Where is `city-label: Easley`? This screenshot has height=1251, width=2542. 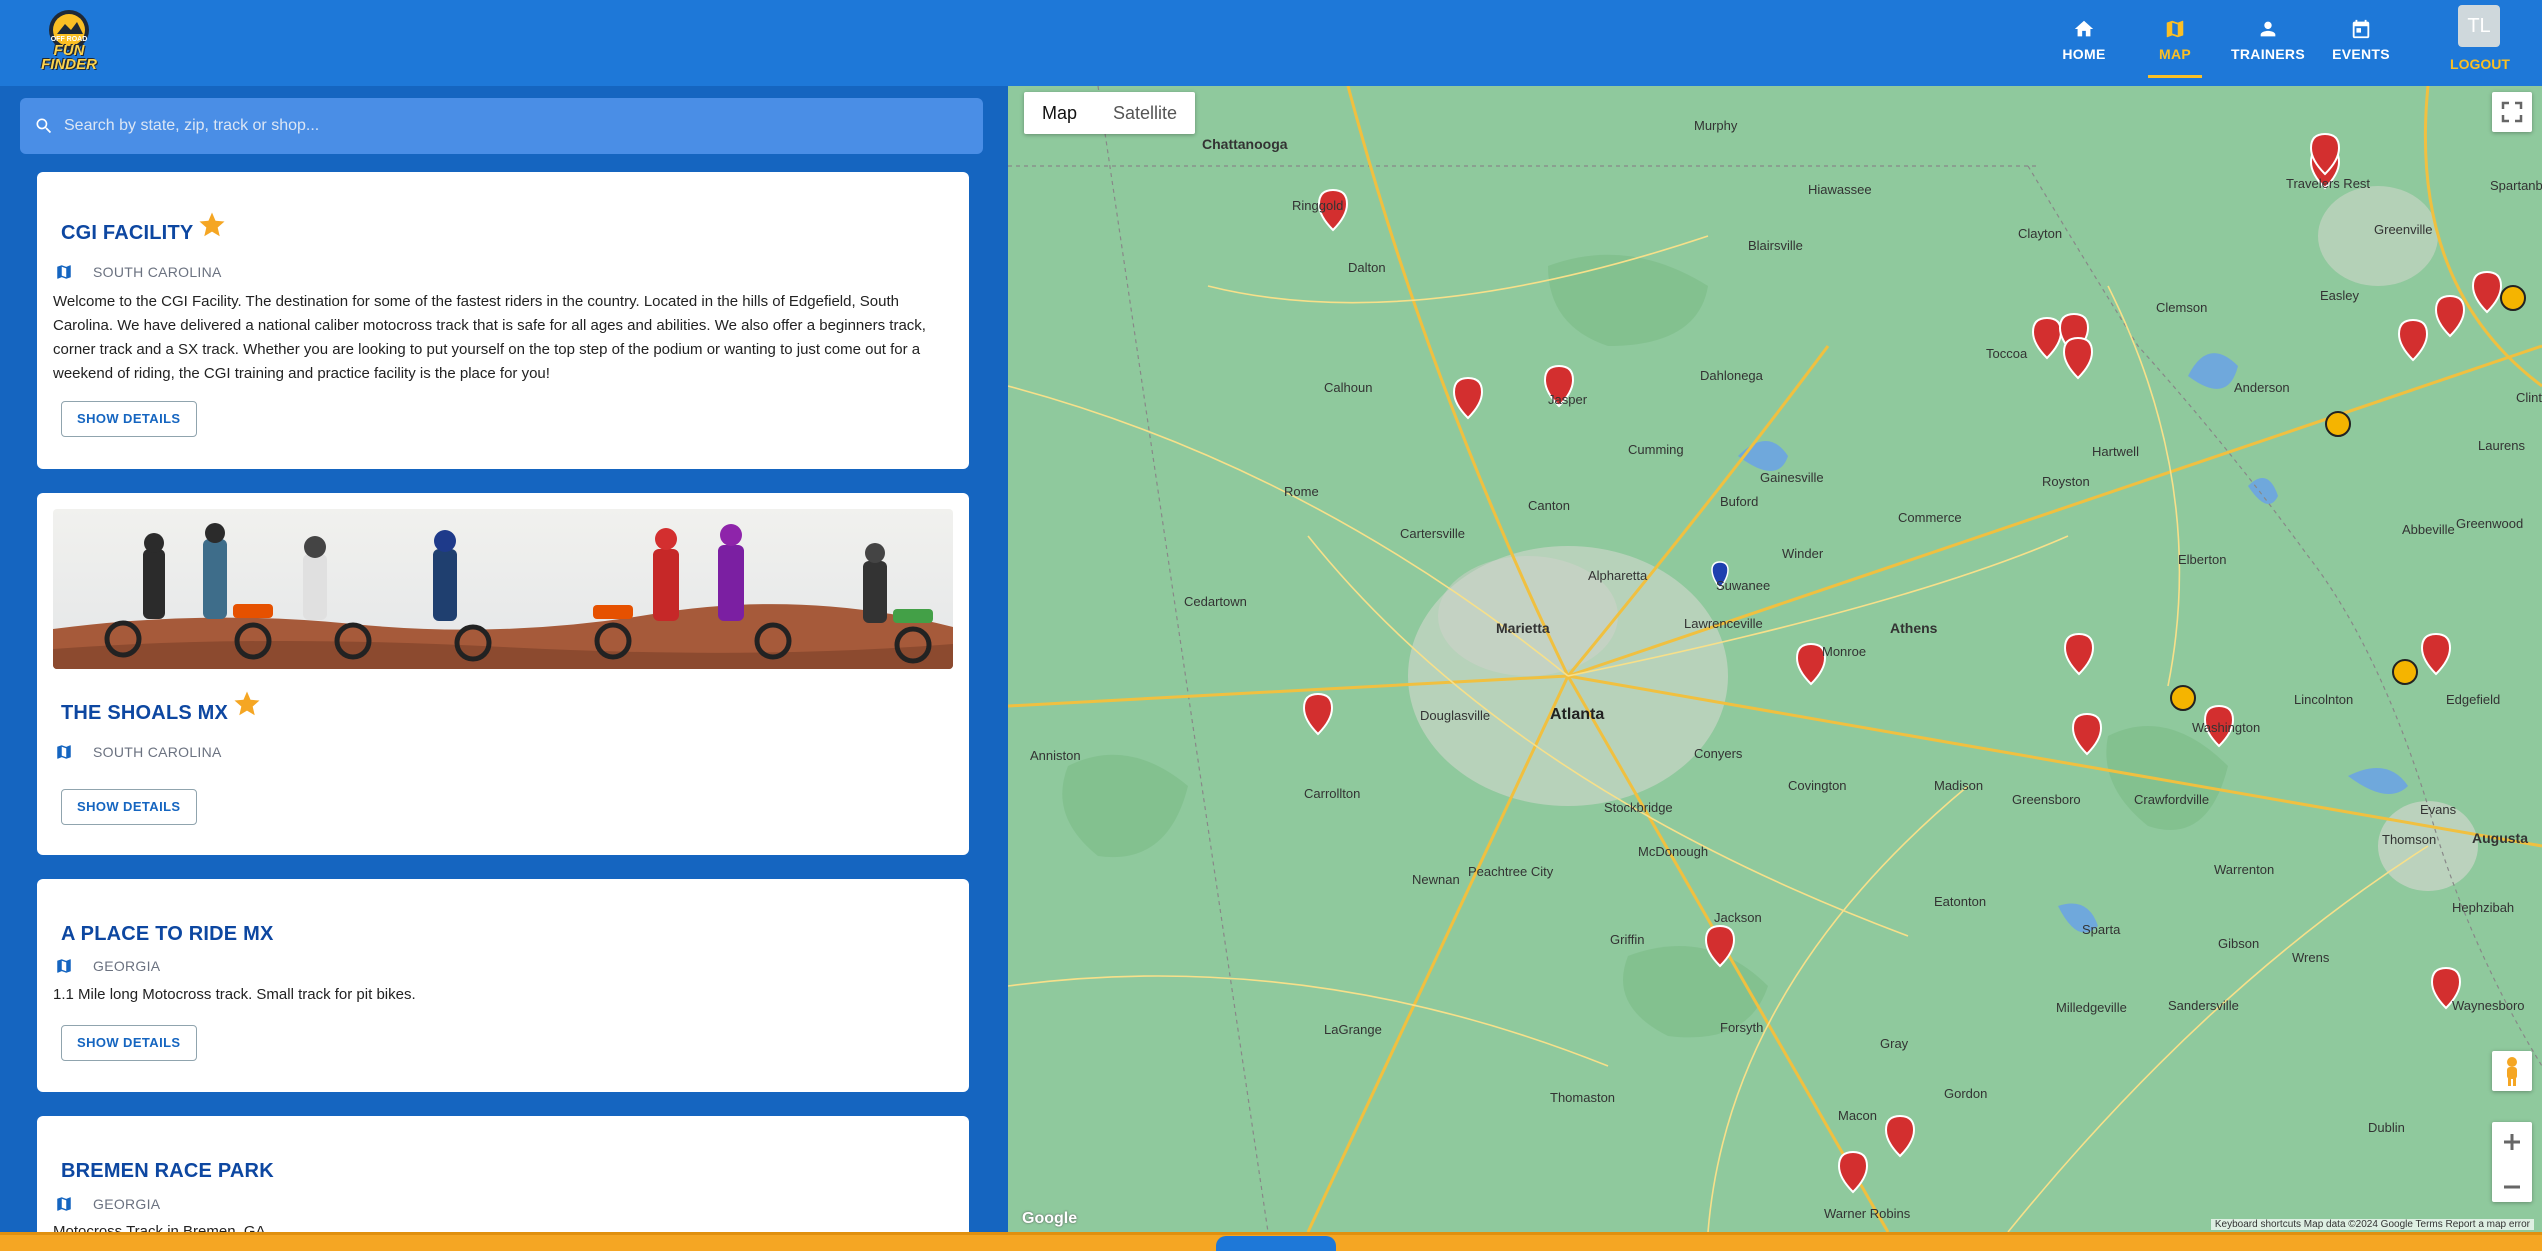
city-label: Easley is located at coordinates (2340, 295).